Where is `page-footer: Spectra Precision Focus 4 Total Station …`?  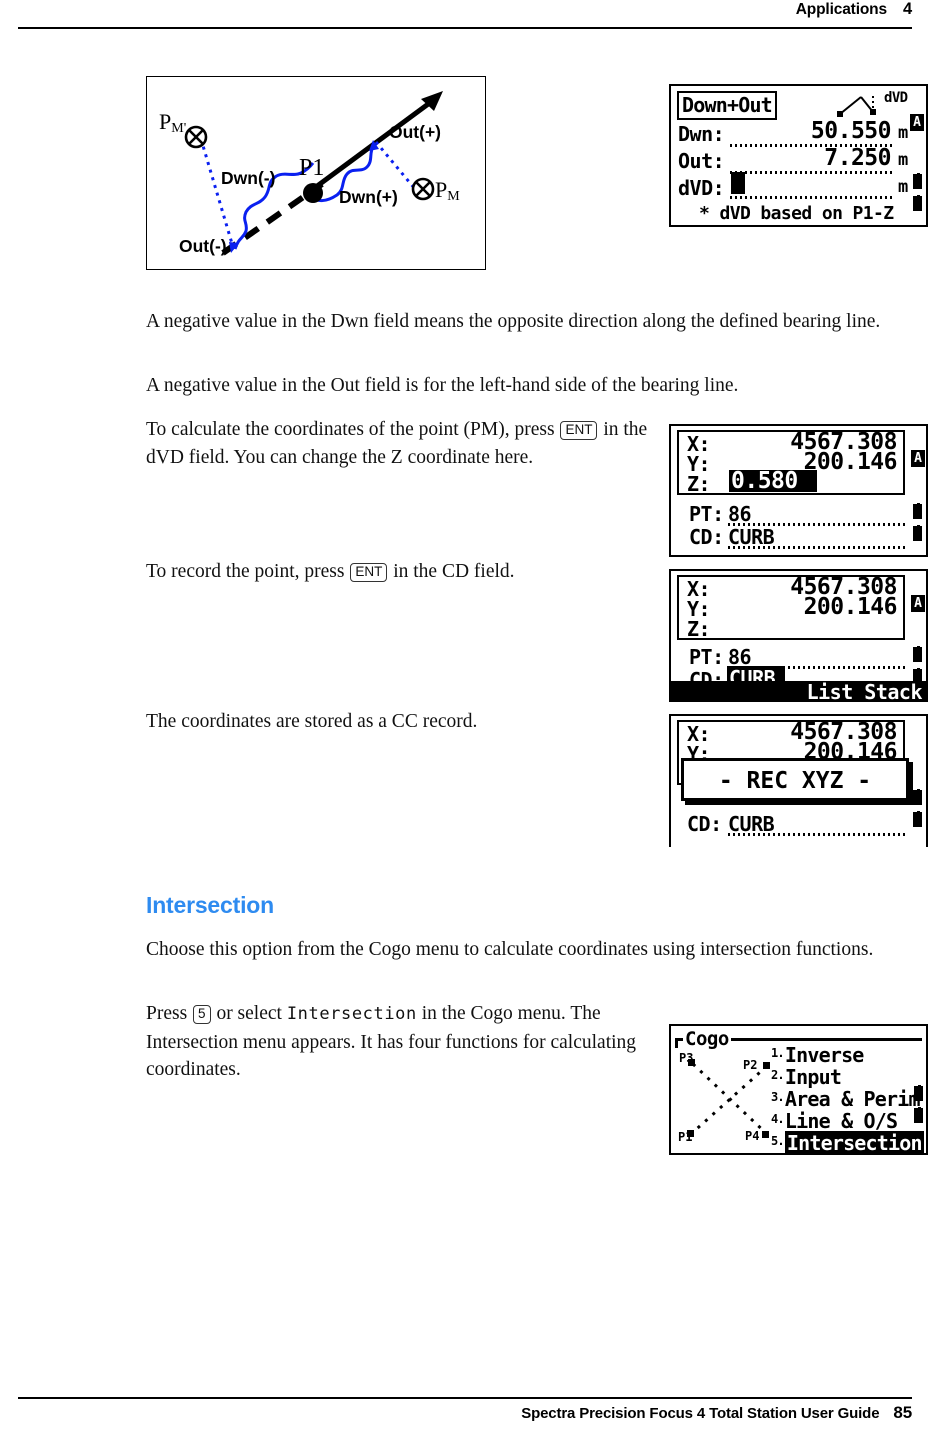
page-footer: Spectra Precision Focus 4 Total Station … is located at coordinates (465, 1412).